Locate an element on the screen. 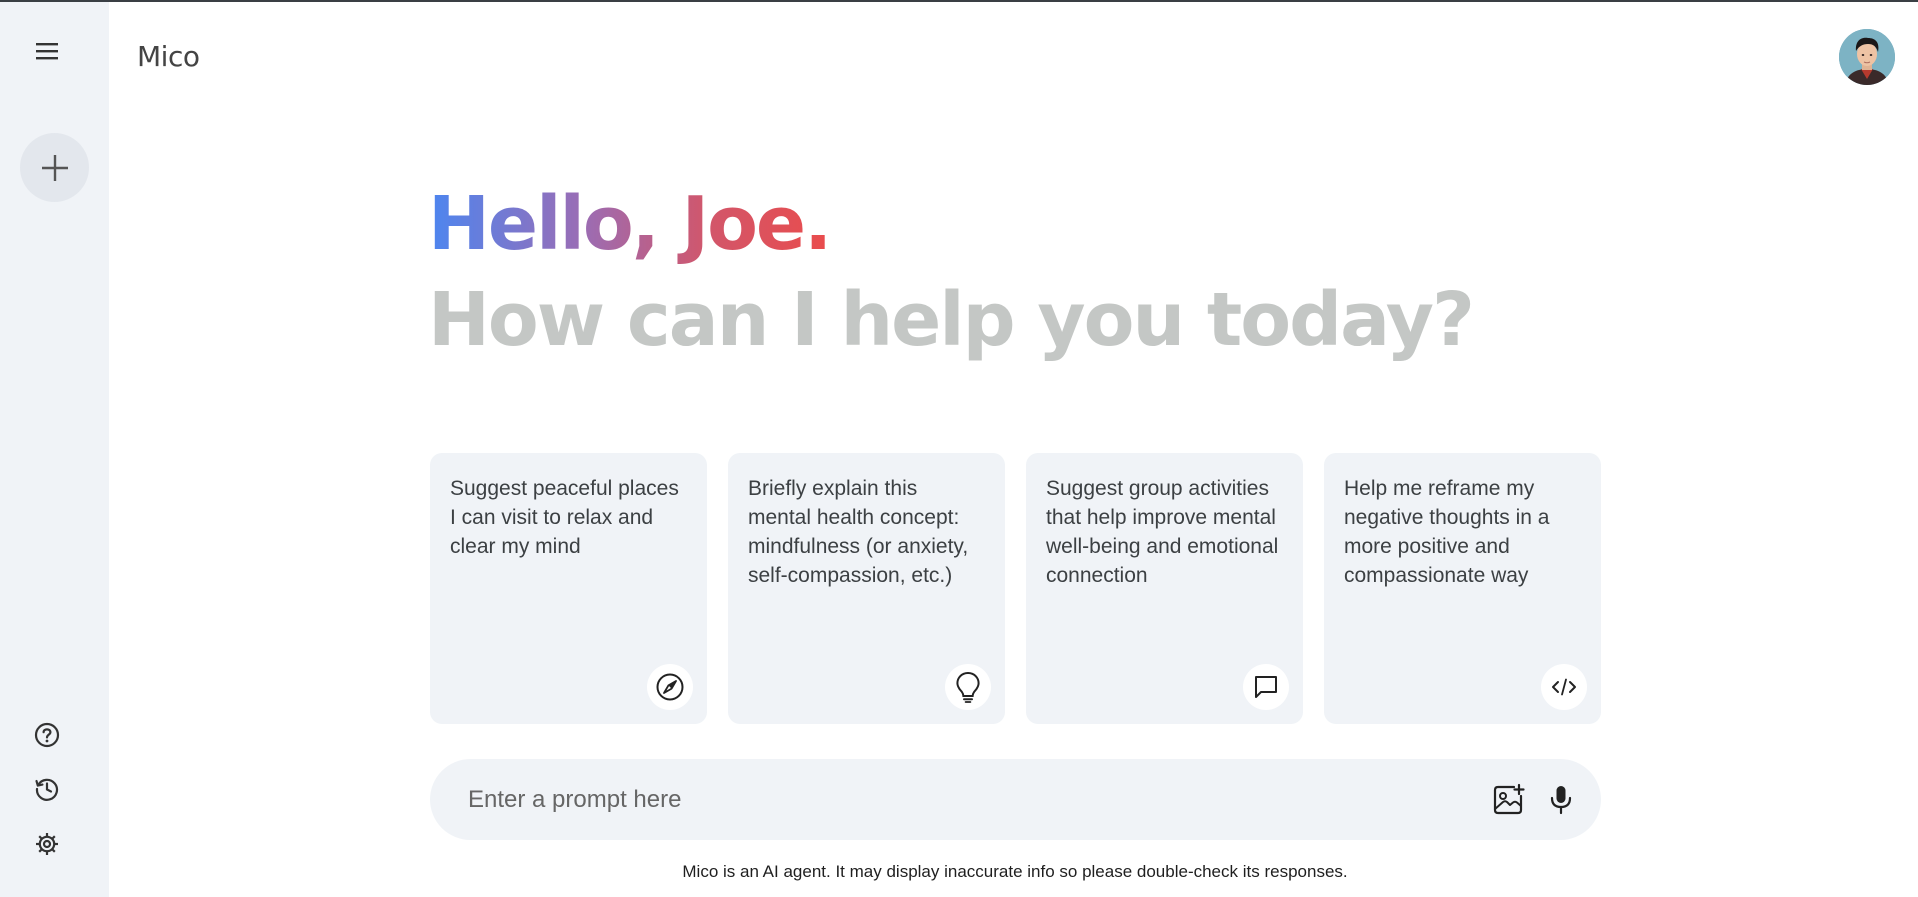 The width and height of the screenshot is (1918, 897). plus-icon is located at coordinates (54, 167).